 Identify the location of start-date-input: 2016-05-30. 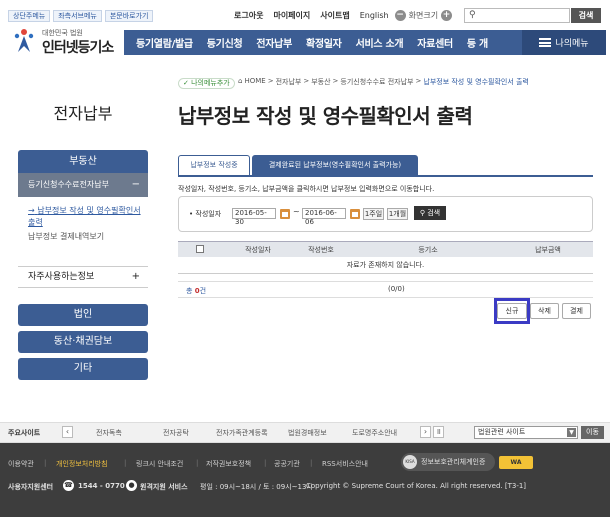
(254, 217).